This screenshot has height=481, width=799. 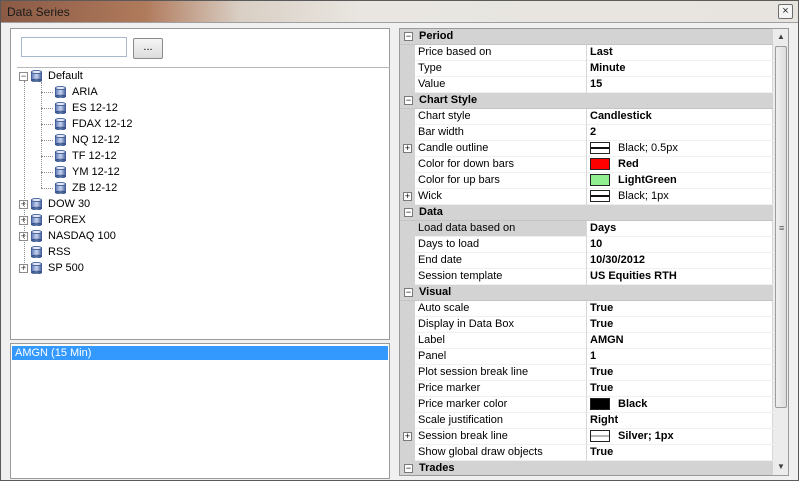 I want to click on property-row: + Wick Black; 1px, so click(x=586, y=197).